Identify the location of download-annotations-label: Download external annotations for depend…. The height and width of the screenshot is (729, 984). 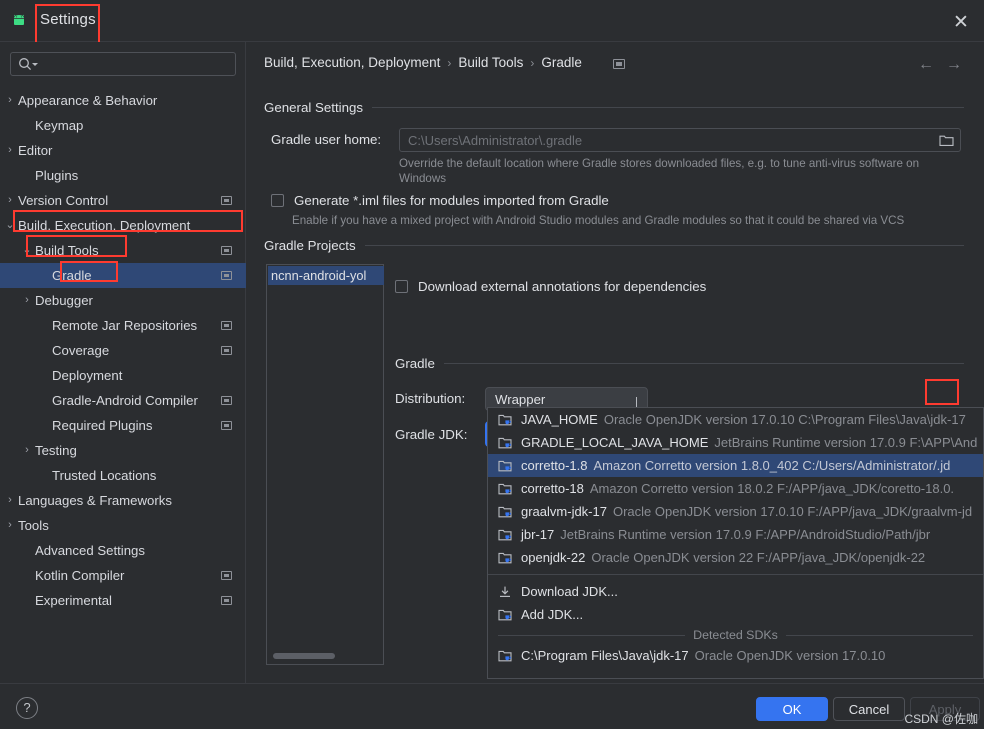
(562, 286).